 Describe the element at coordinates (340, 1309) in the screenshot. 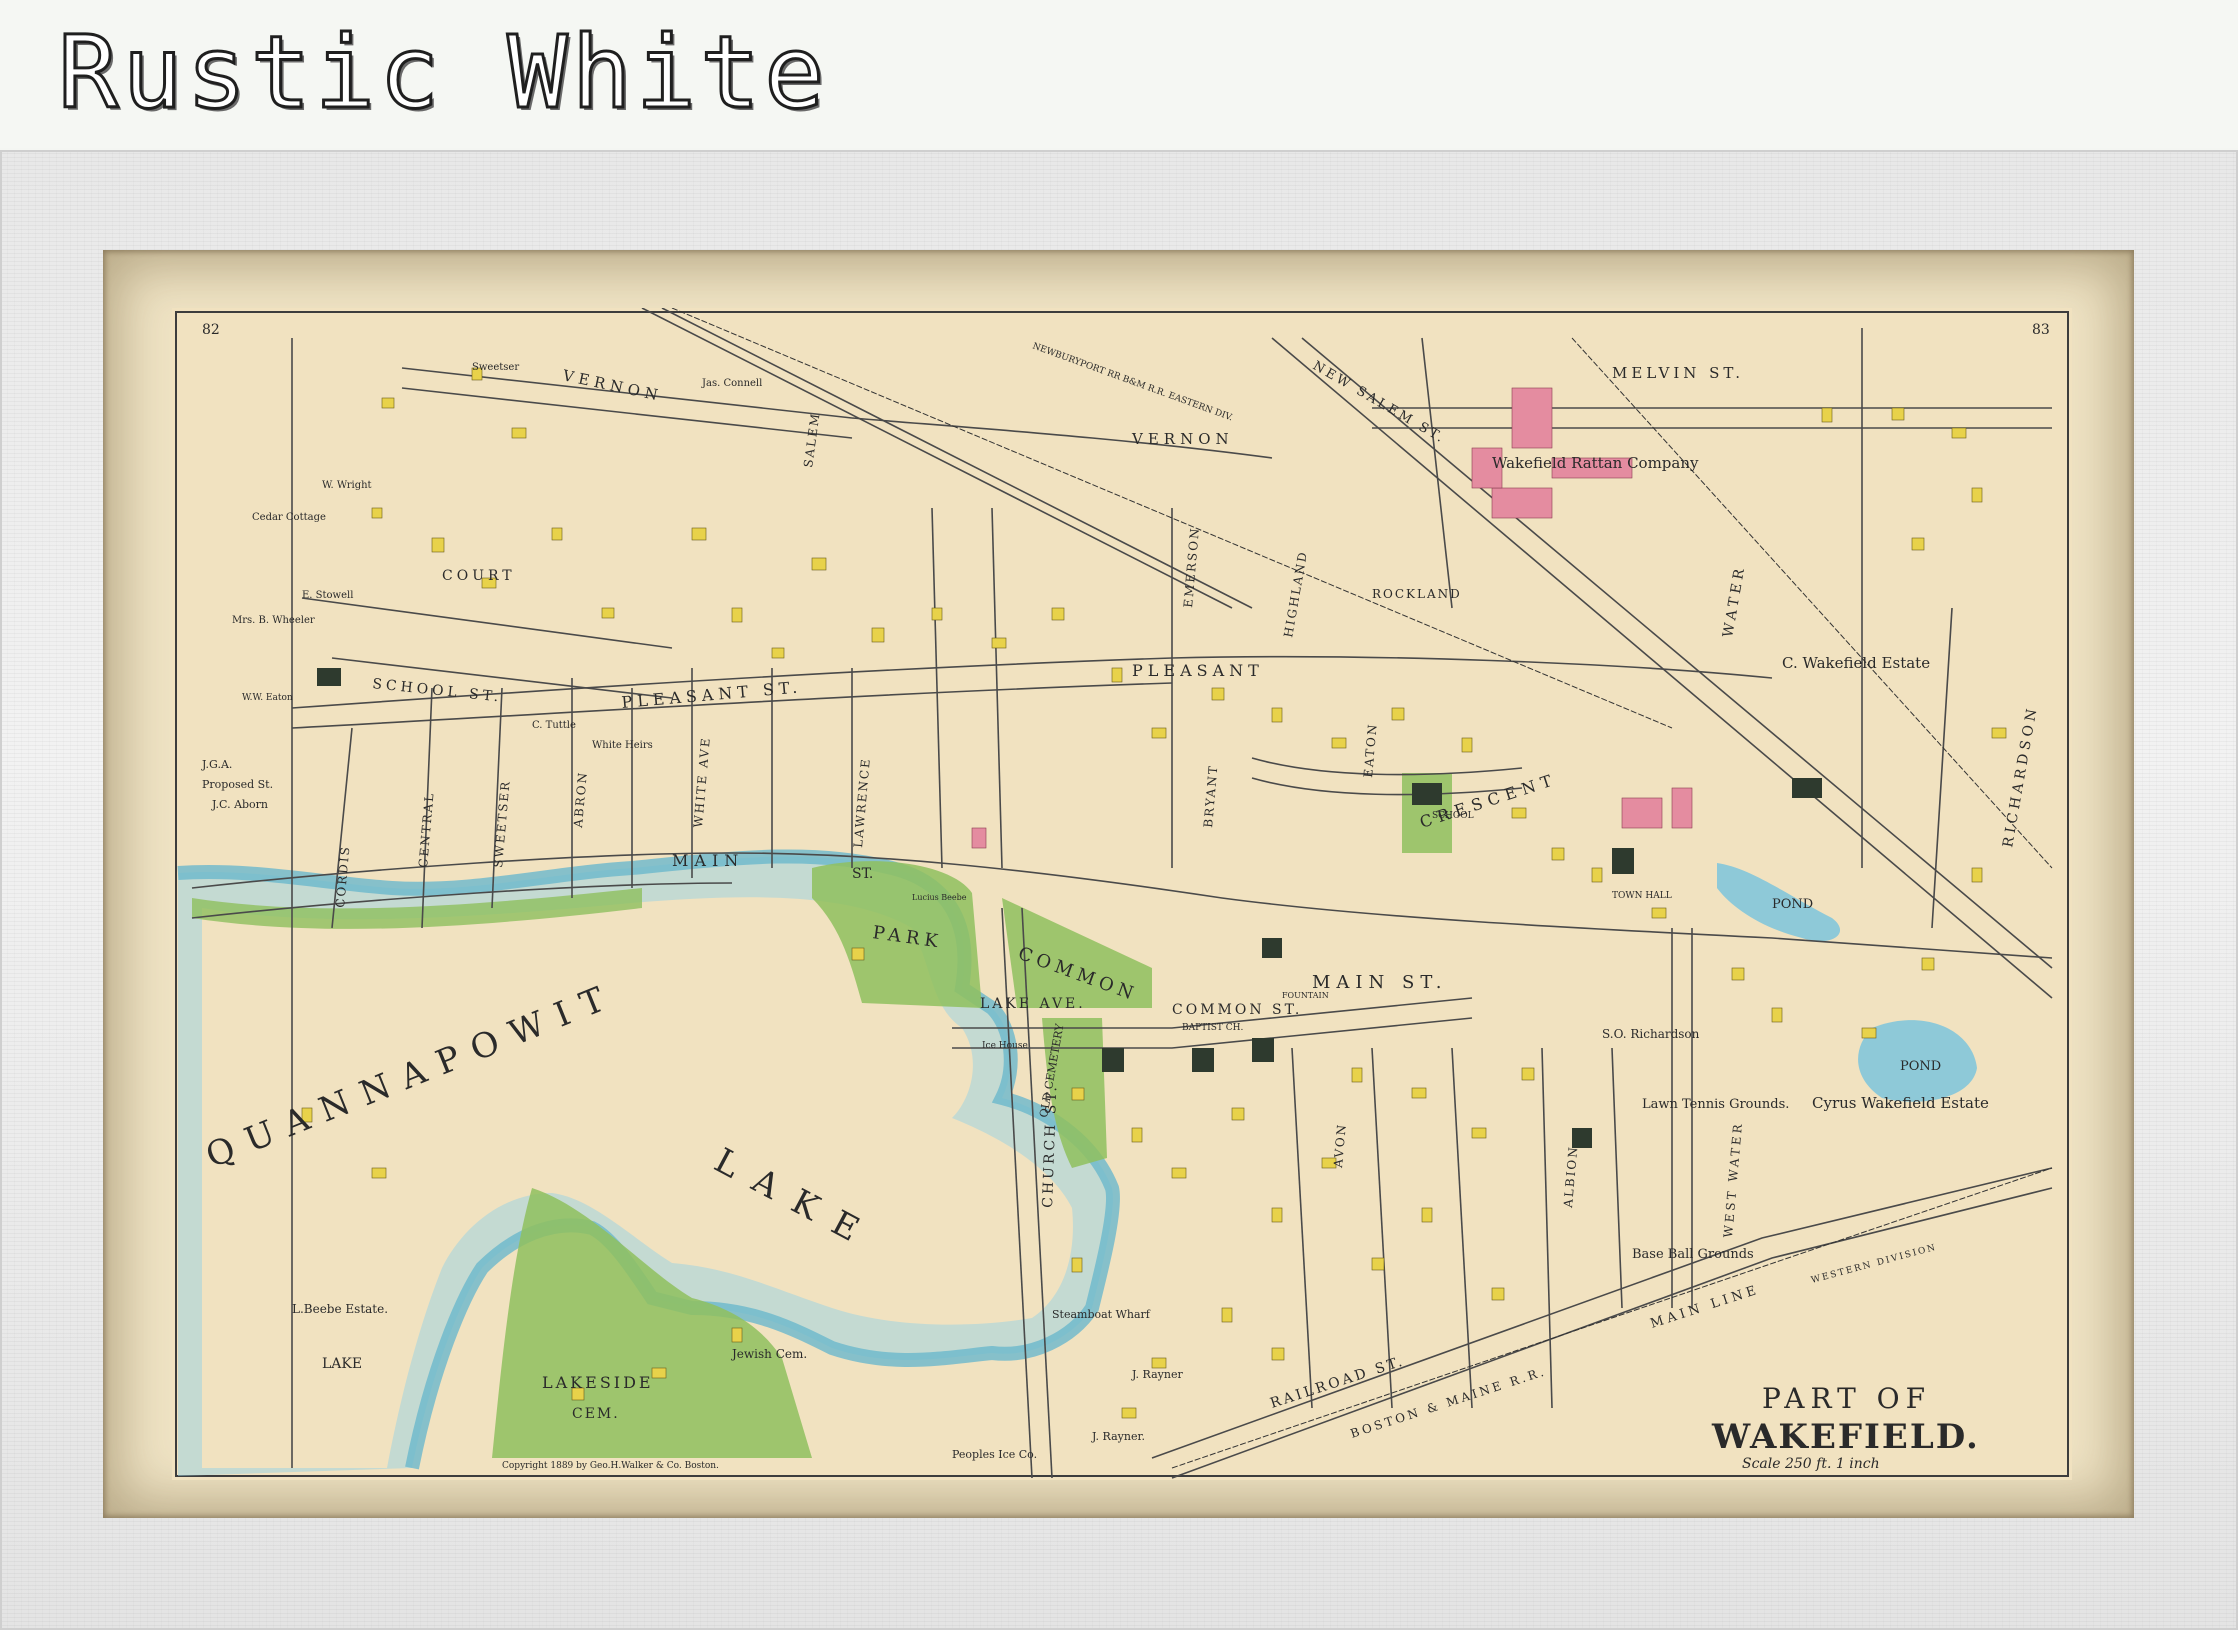

I see `label-beebe-estate: L.Beebe Estate.` at that location.